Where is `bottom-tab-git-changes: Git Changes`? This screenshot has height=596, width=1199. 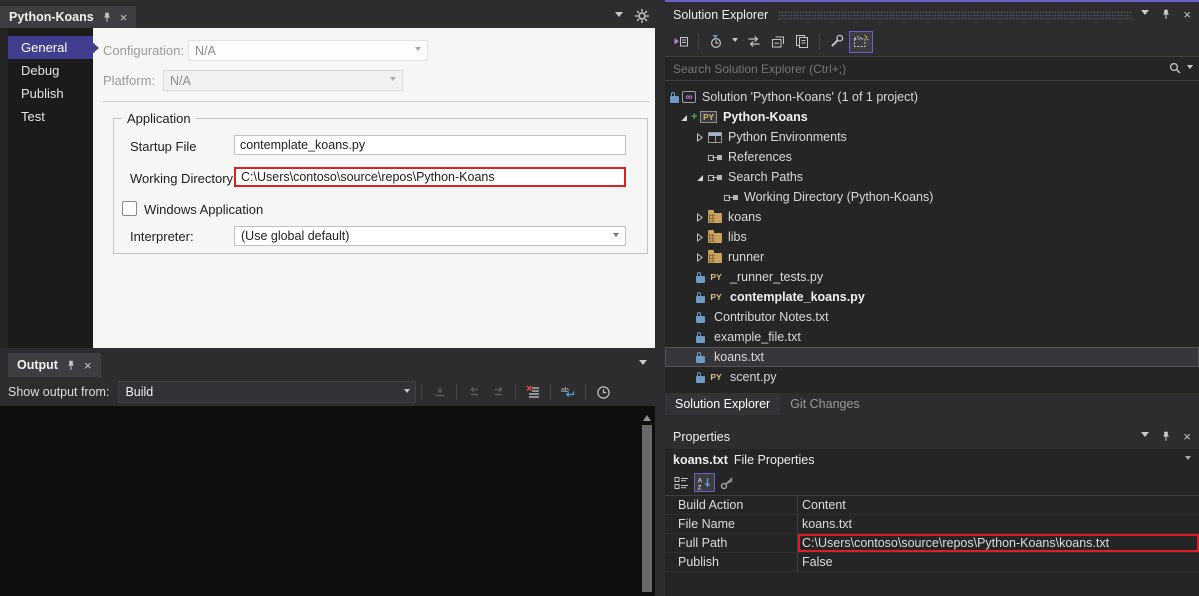
bottom-tab-git-changes: Git Changes is located at coordinates (824, 404).